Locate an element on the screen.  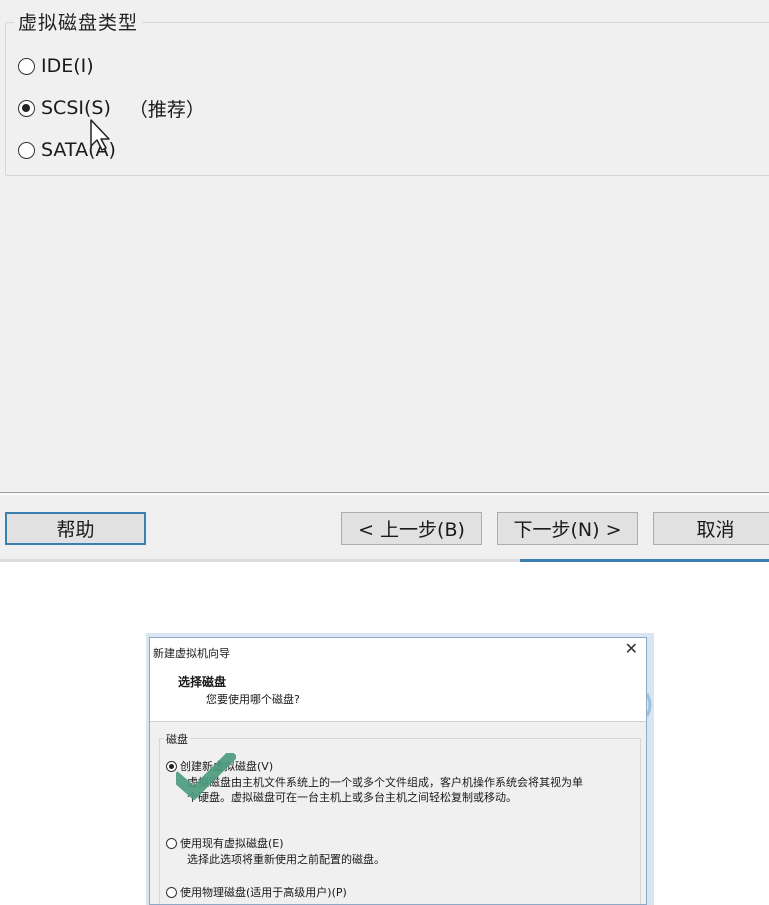
radio-use-existing-disk: 使用现有虚拟磁盘(E) is located at coordinates (225, 843).